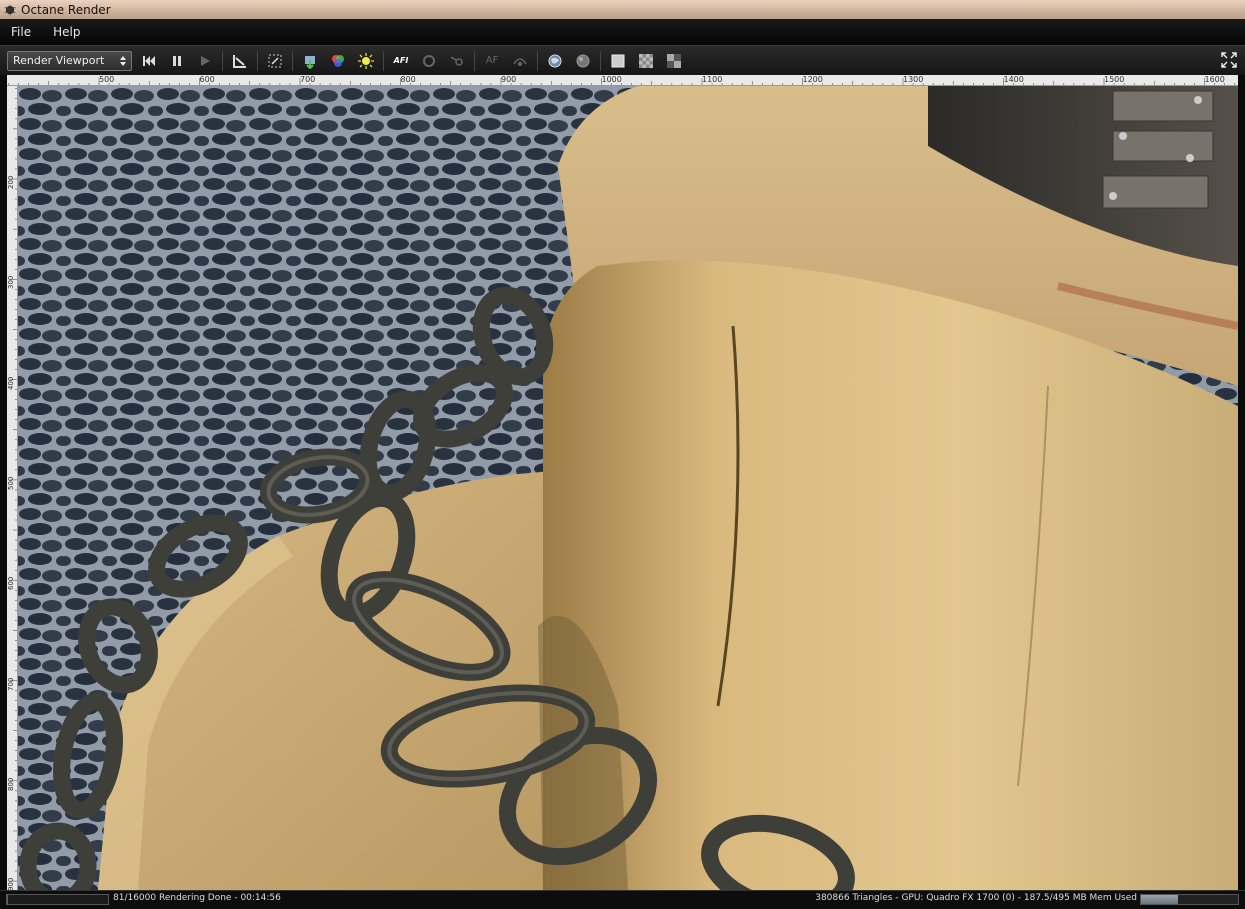 The image size is (1245, 909). Describe the element at coordinates (10, 9) in the screenshot. I see `octane-logo-icon` at that location.